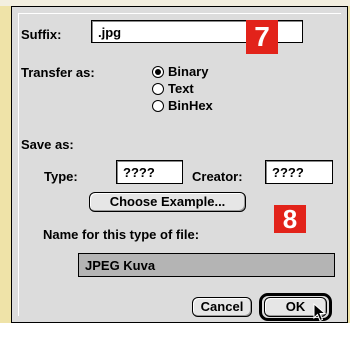 The height and width of the screenshot is (337, 358). Describe the element at coordinates (290, 219) in the screenshot. I see `step-badge-8: 8` at that location.